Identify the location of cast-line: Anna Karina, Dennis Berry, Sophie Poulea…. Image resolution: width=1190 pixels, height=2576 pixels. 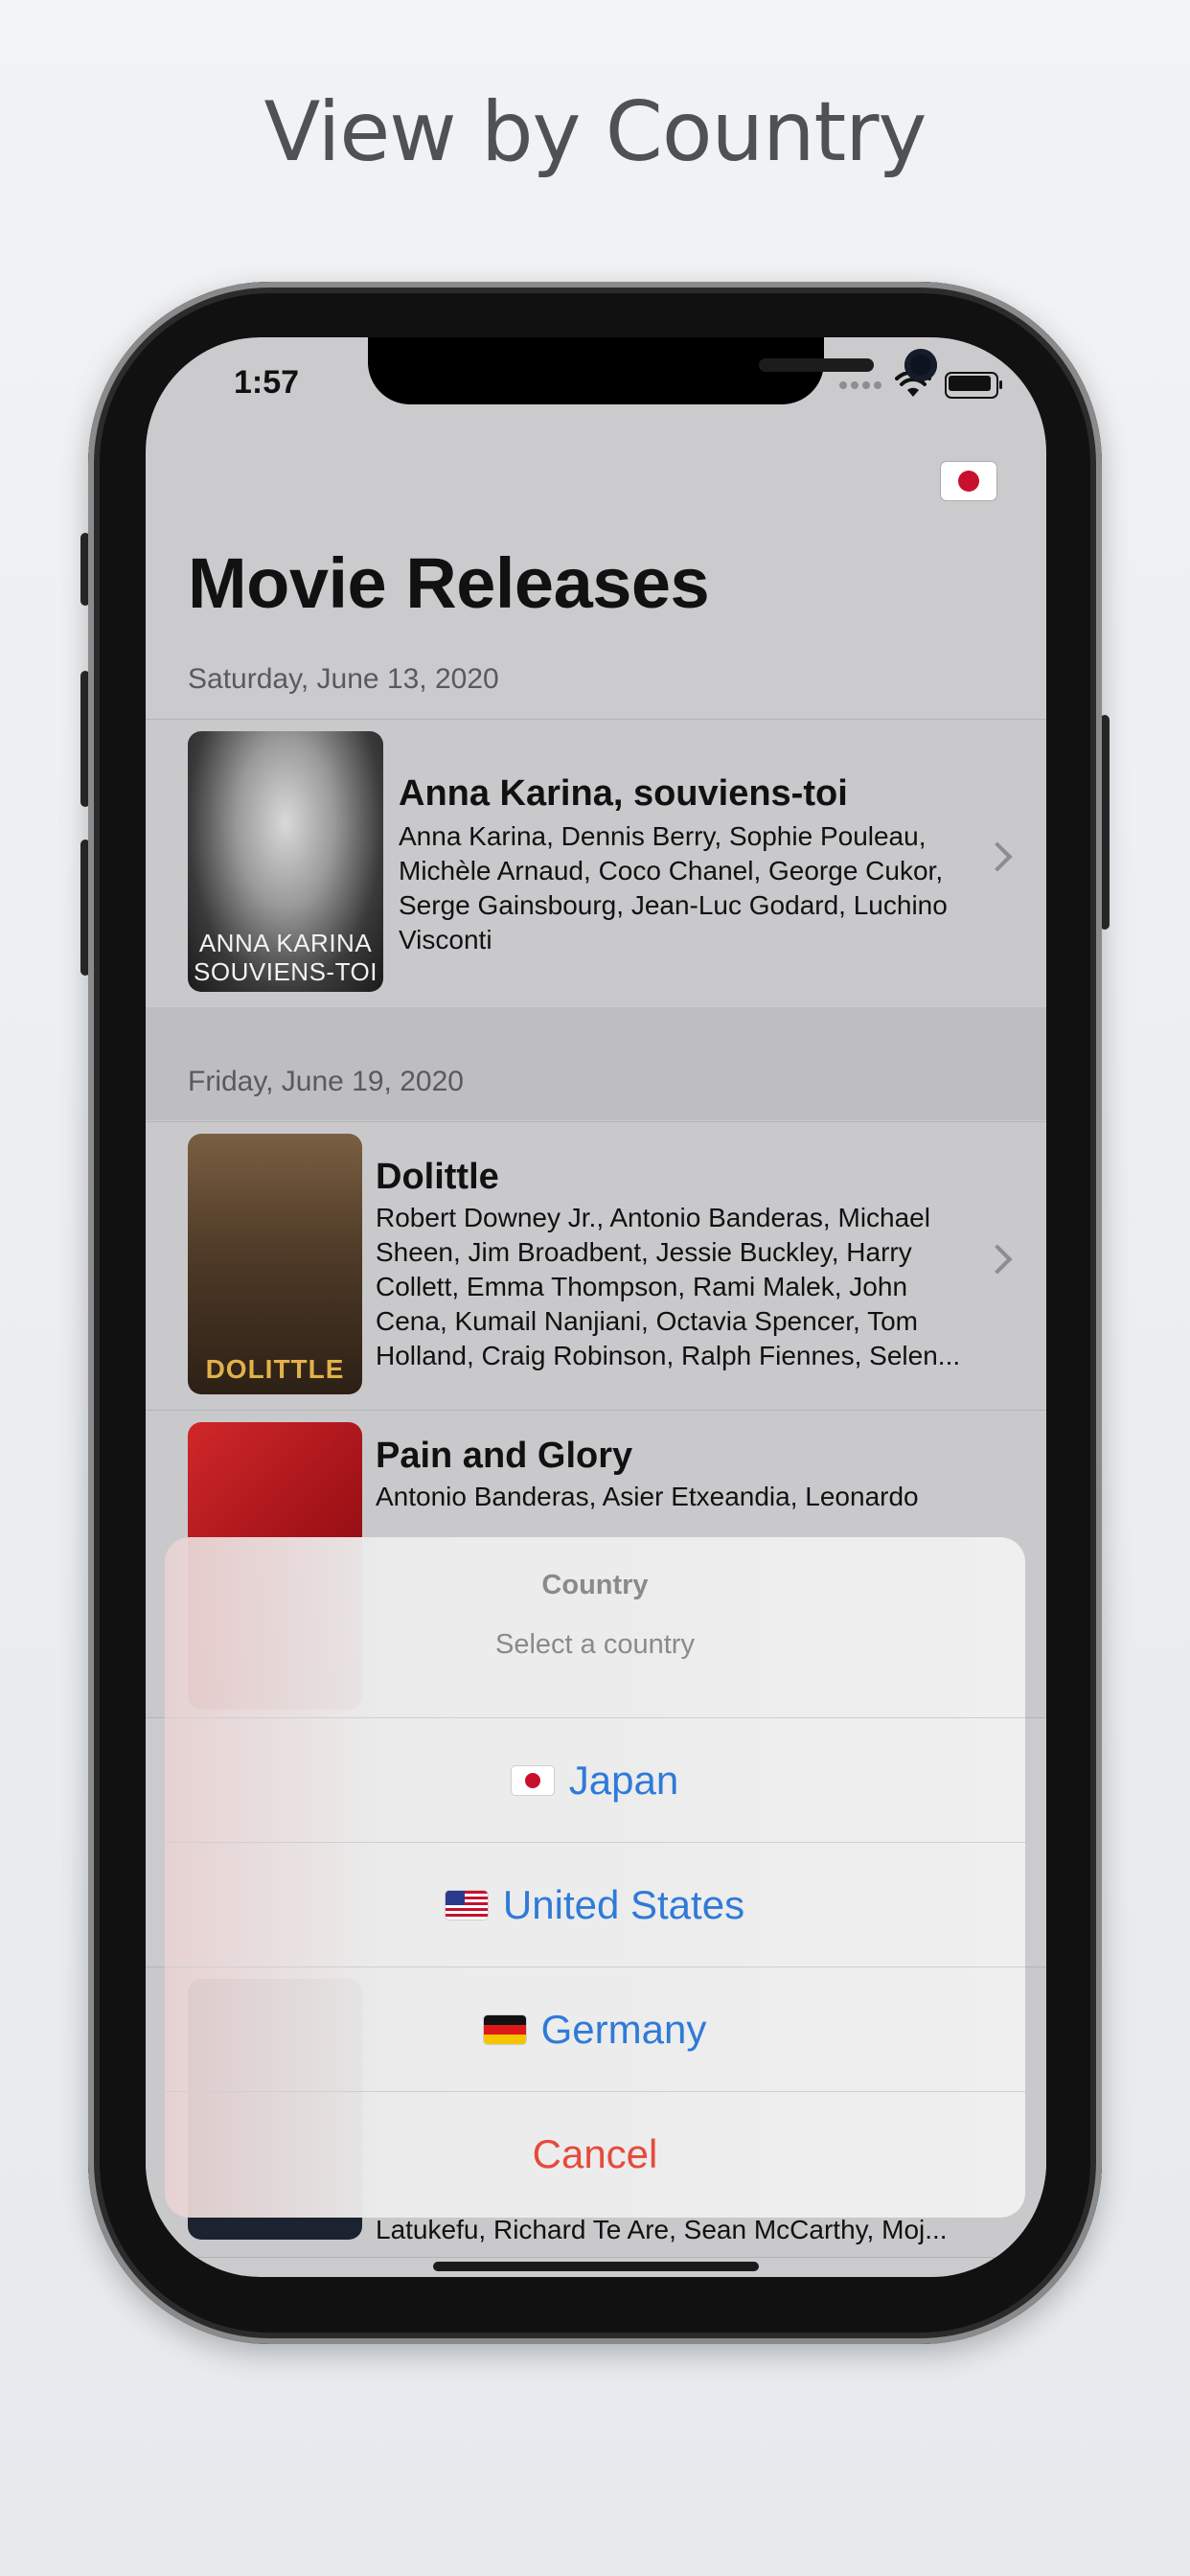
(663, 836).